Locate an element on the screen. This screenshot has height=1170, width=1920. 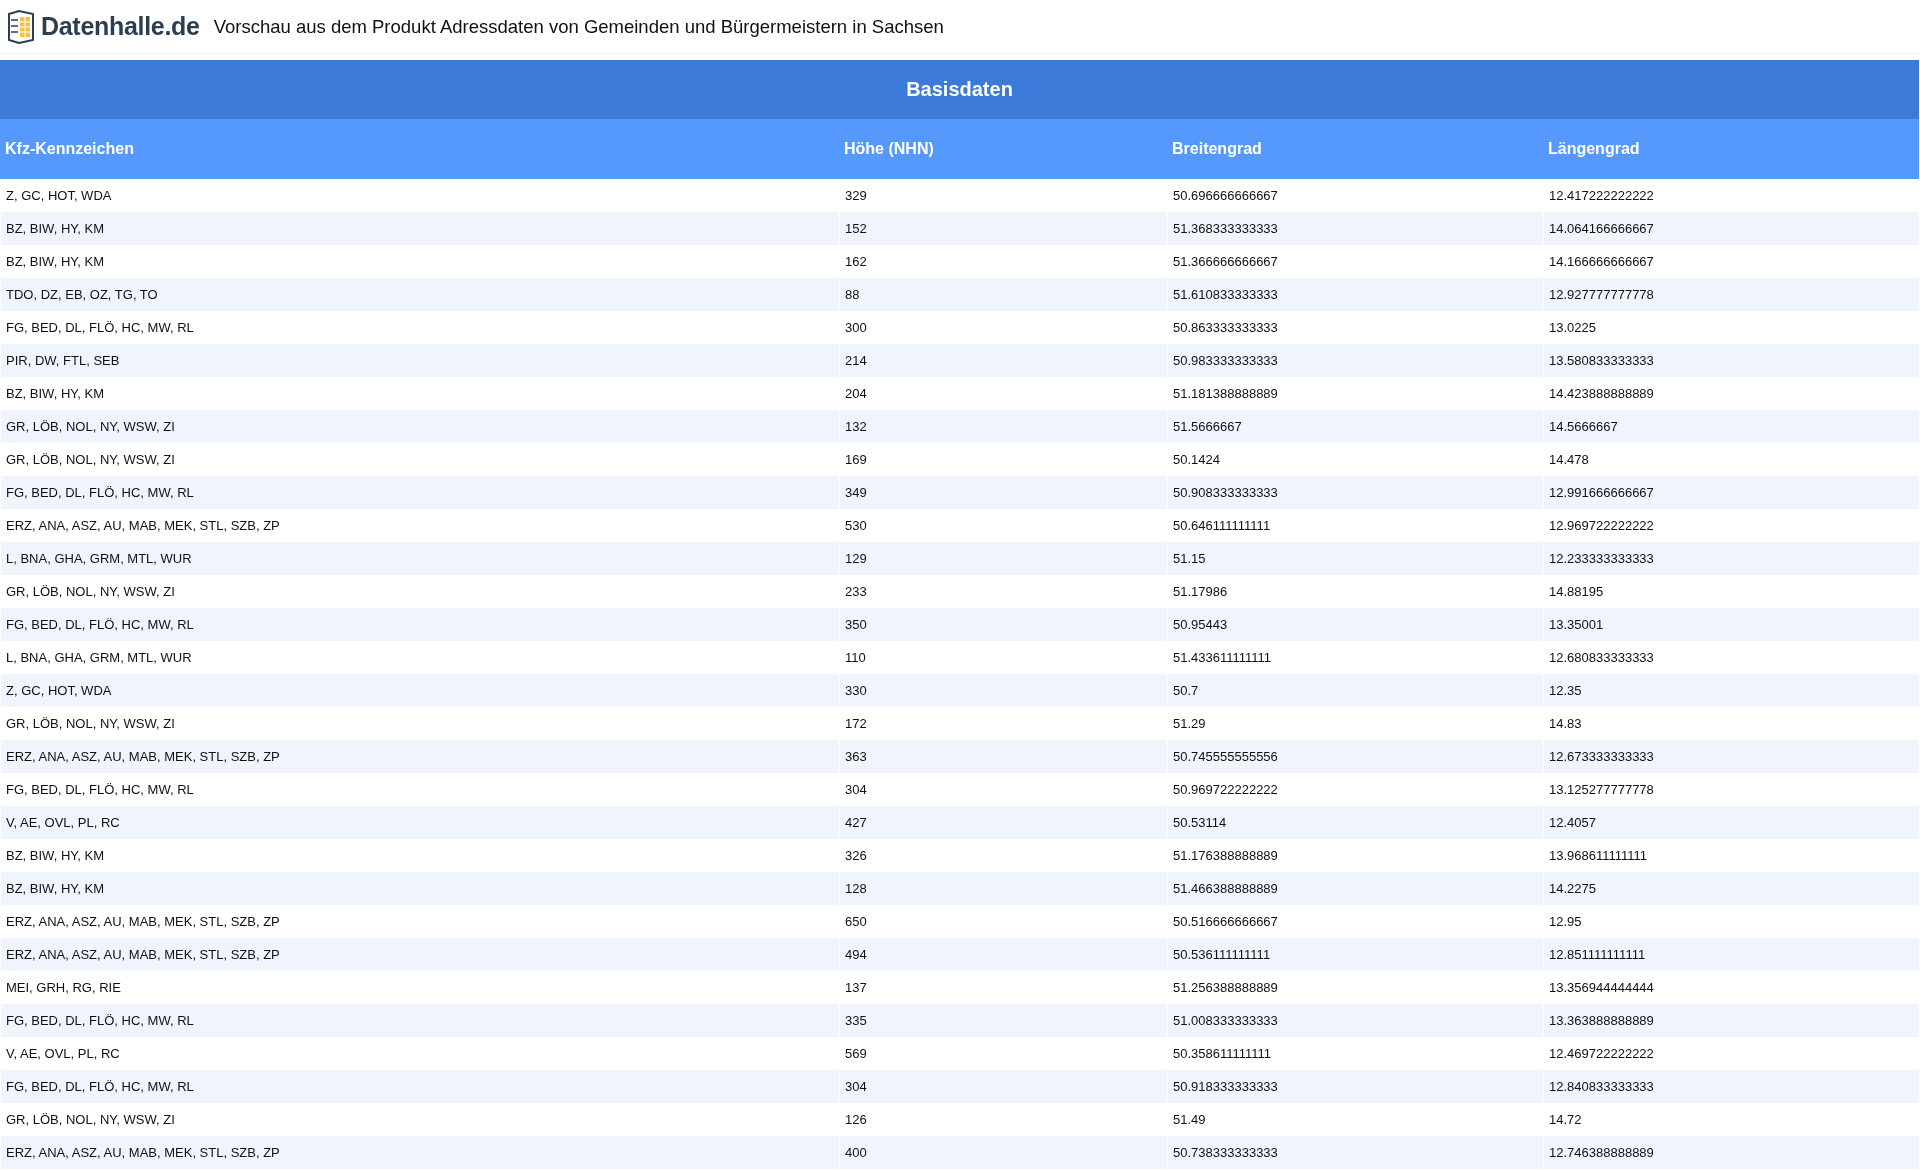
table-cell: 12.4057 is located at coordinates (1731, 822).